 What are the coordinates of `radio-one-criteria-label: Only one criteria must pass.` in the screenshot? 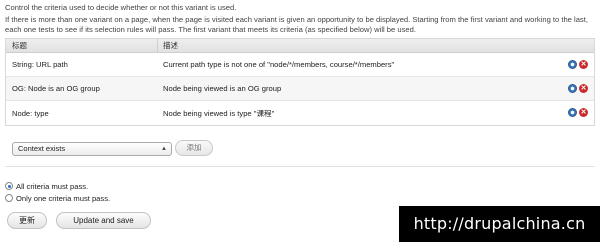 It's located at (63, 198).